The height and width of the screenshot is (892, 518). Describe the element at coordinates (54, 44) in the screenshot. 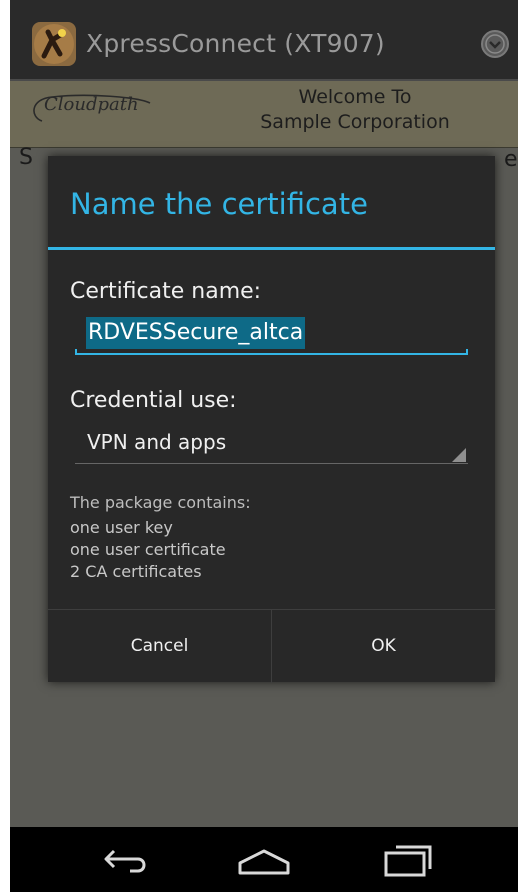

I see `xpressconnect-logo-icon` at that location.